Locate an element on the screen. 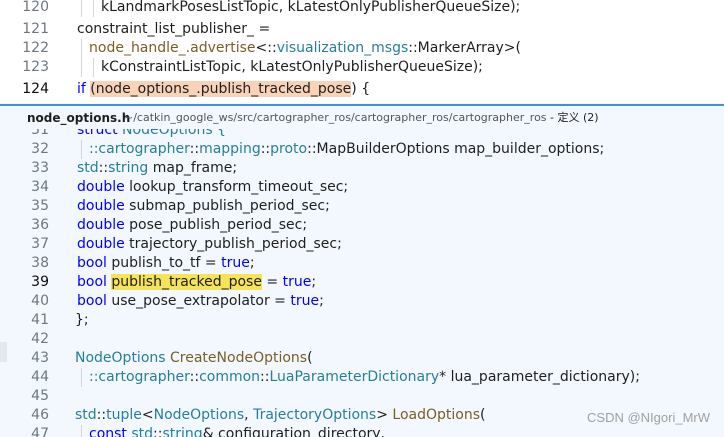 This screenshot has height=437, width=724. code-token: & configuration_directory, is located at coordinates (294, 431).